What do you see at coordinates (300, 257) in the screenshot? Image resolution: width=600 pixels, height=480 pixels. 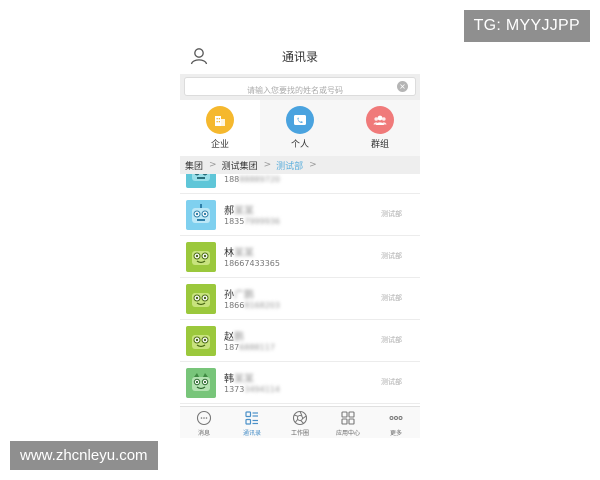 I see `contact-row: 林某某 18667433365 测试部` at bounding box center [300, 257].